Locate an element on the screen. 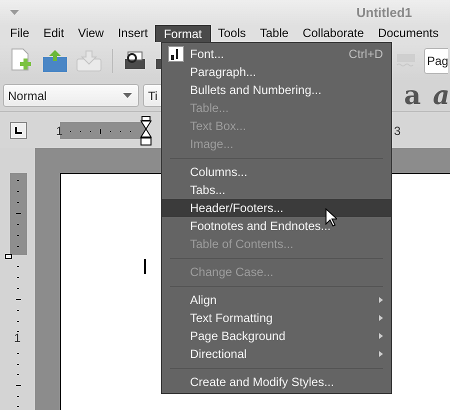 The width and height of the screenshot is (450, 410). menu-bar-item: File is located at coordinates (19, 33).